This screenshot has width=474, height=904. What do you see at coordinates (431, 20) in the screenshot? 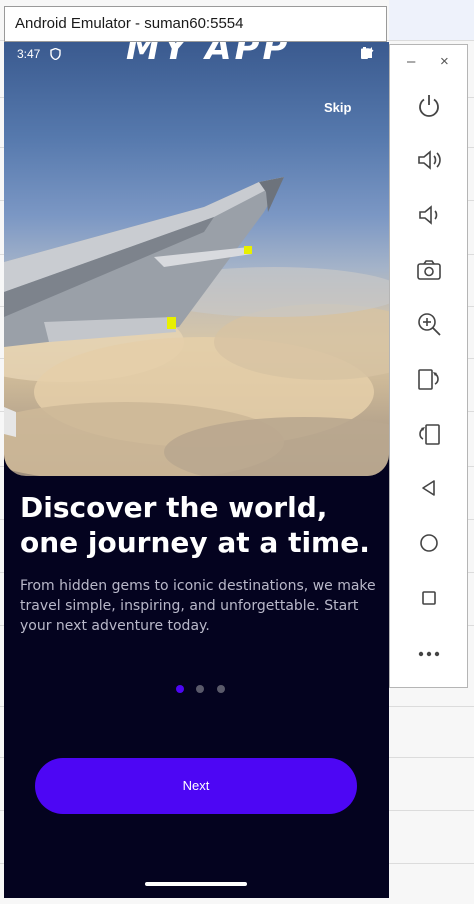
I see `background-header` at bounding box center [431, 20].